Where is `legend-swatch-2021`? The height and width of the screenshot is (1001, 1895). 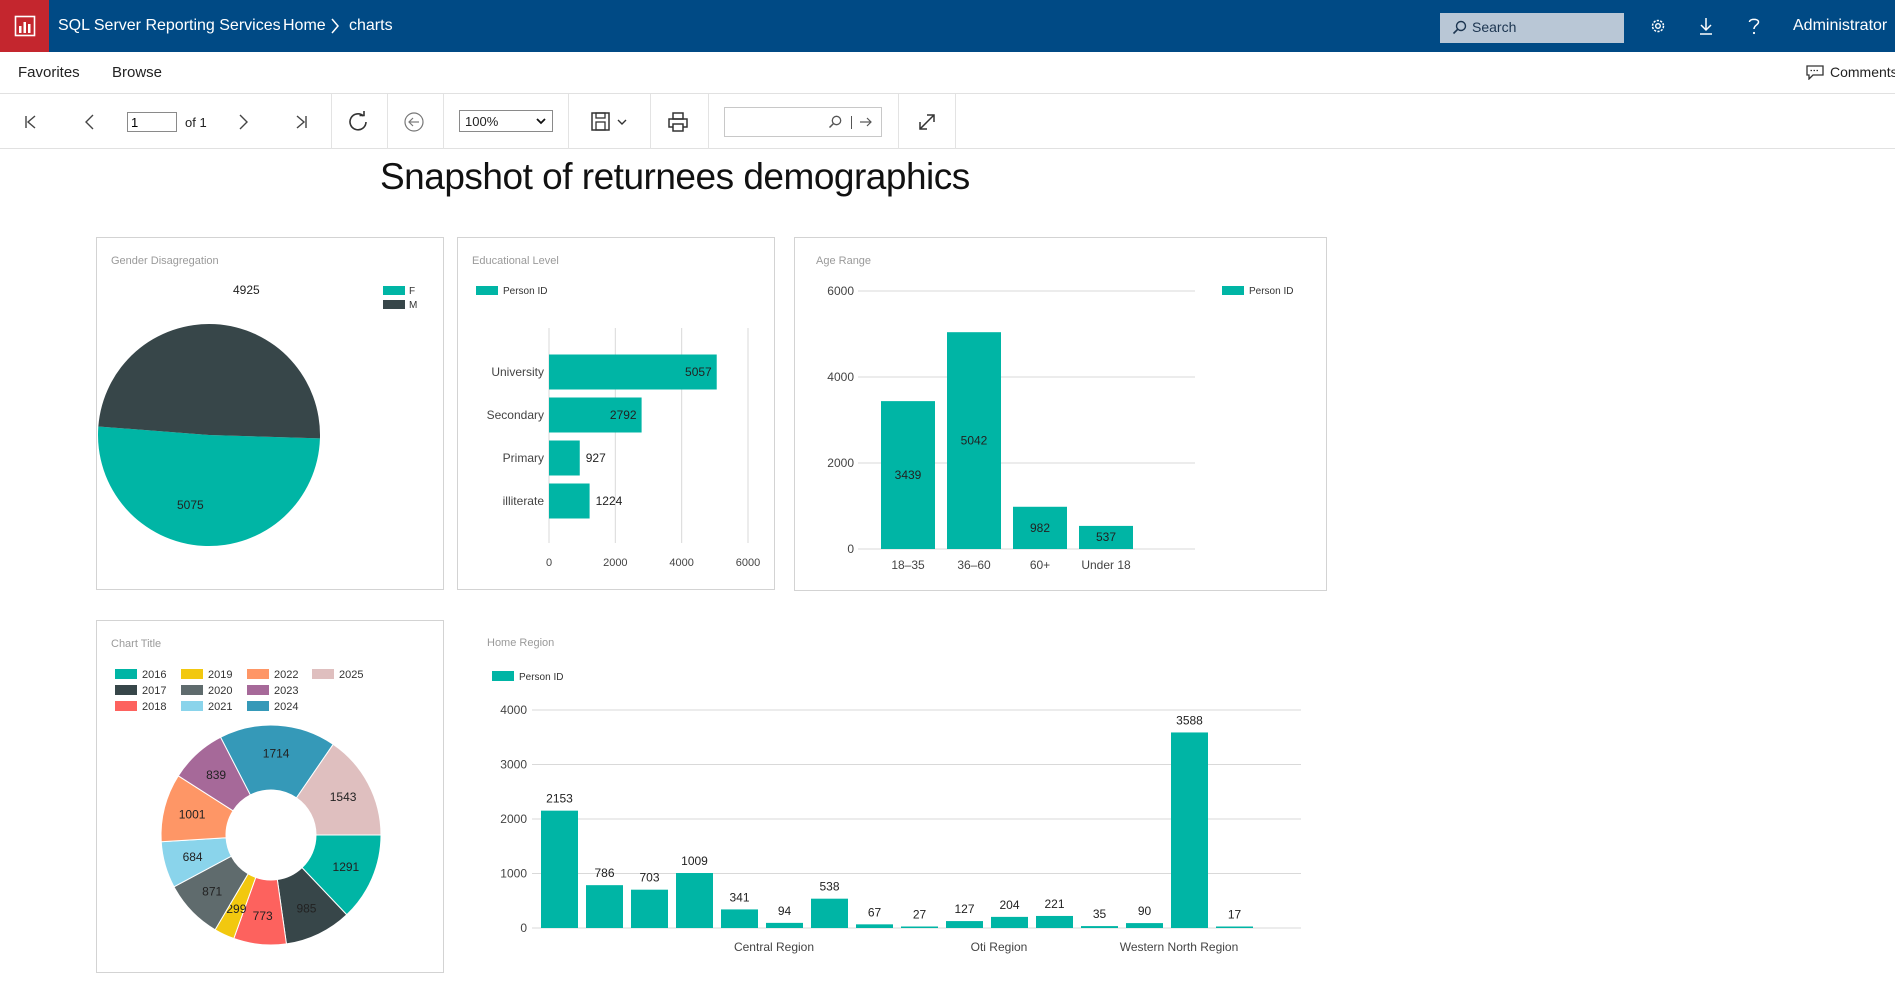 legend-swatch-2021 is located at coordinates (192, 706).